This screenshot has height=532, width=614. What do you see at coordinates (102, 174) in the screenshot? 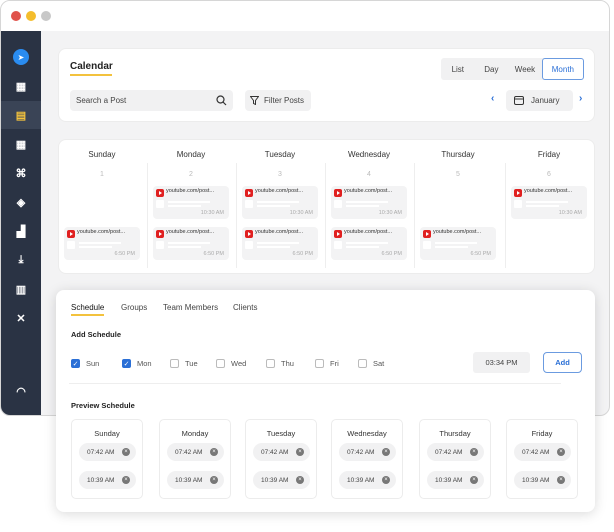
I see `day-number: 1` at bounding box center [102, 174].